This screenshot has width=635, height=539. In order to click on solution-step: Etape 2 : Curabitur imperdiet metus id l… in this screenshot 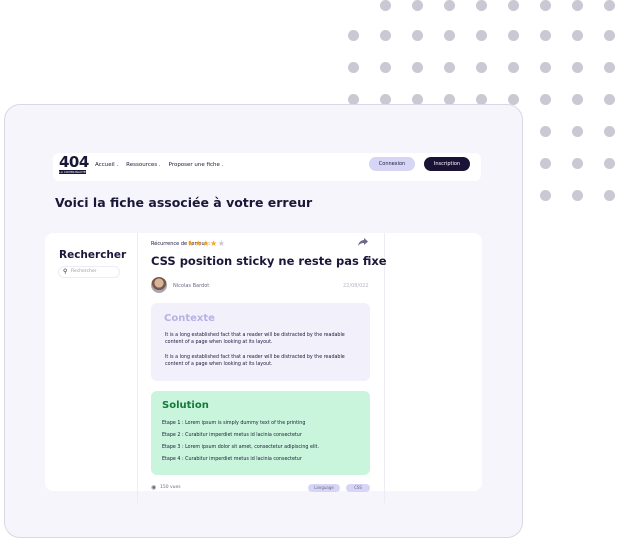, I will do `click(232, 435)`.